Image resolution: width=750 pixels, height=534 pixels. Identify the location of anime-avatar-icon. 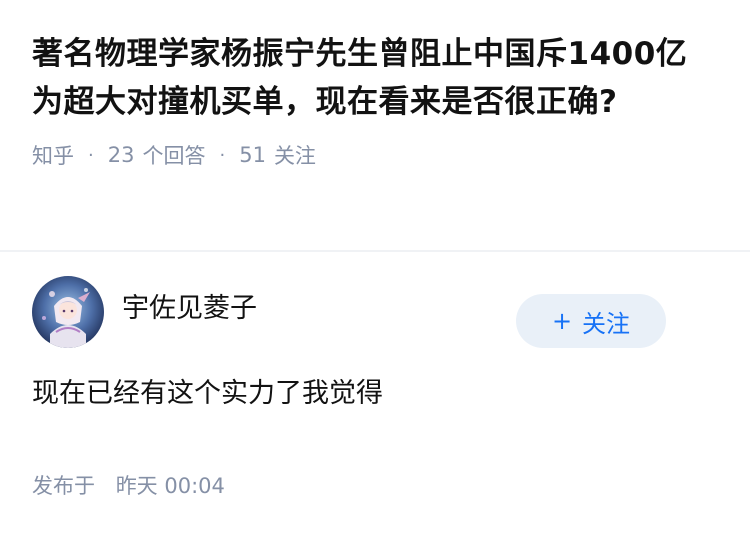
(68, 312).